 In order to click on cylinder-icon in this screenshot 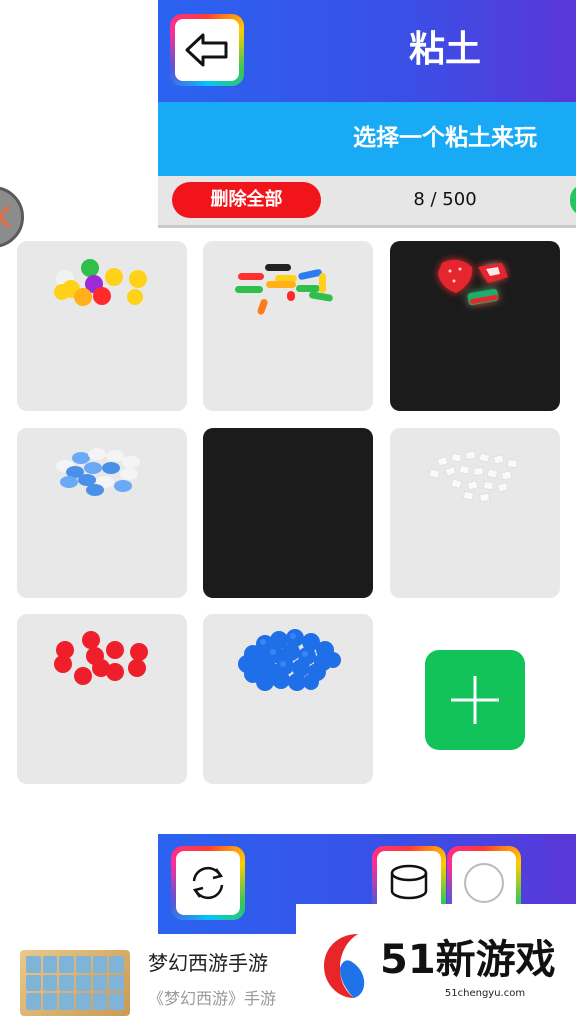, I will do `click(409, 882)`.